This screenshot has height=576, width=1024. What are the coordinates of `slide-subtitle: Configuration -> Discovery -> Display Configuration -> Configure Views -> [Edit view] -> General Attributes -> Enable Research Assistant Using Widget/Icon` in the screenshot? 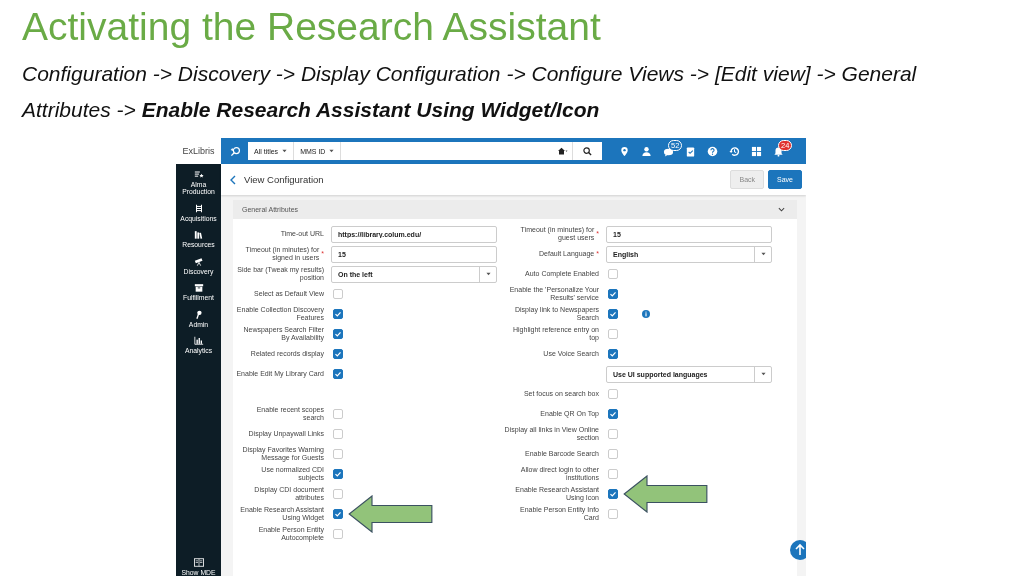 It's located at (470, 92).